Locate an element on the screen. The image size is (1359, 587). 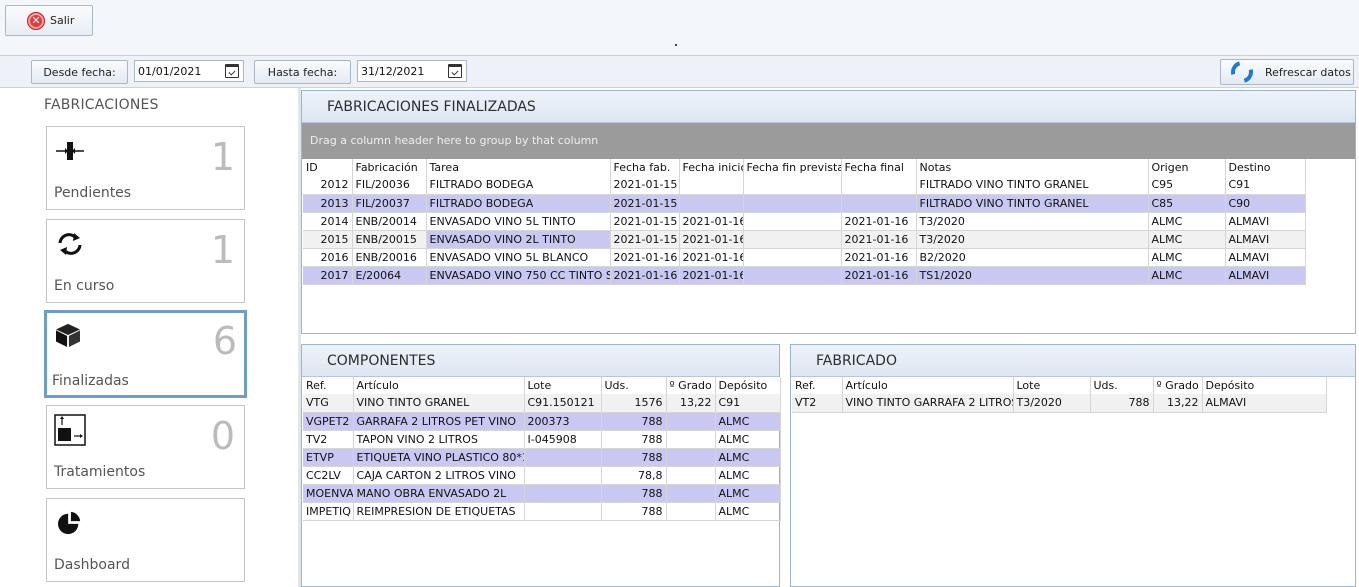
to-date-input: 31/12/2021 is located at coordinates (412, 71).